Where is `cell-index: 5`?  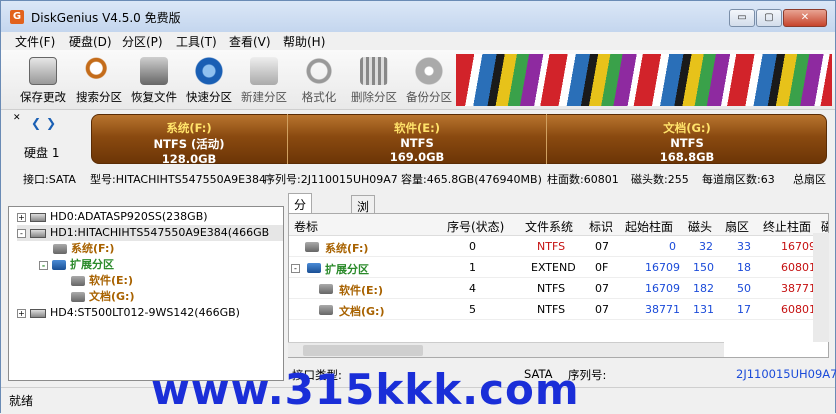 cell-index: 5 is located at coordinates (472, 309).